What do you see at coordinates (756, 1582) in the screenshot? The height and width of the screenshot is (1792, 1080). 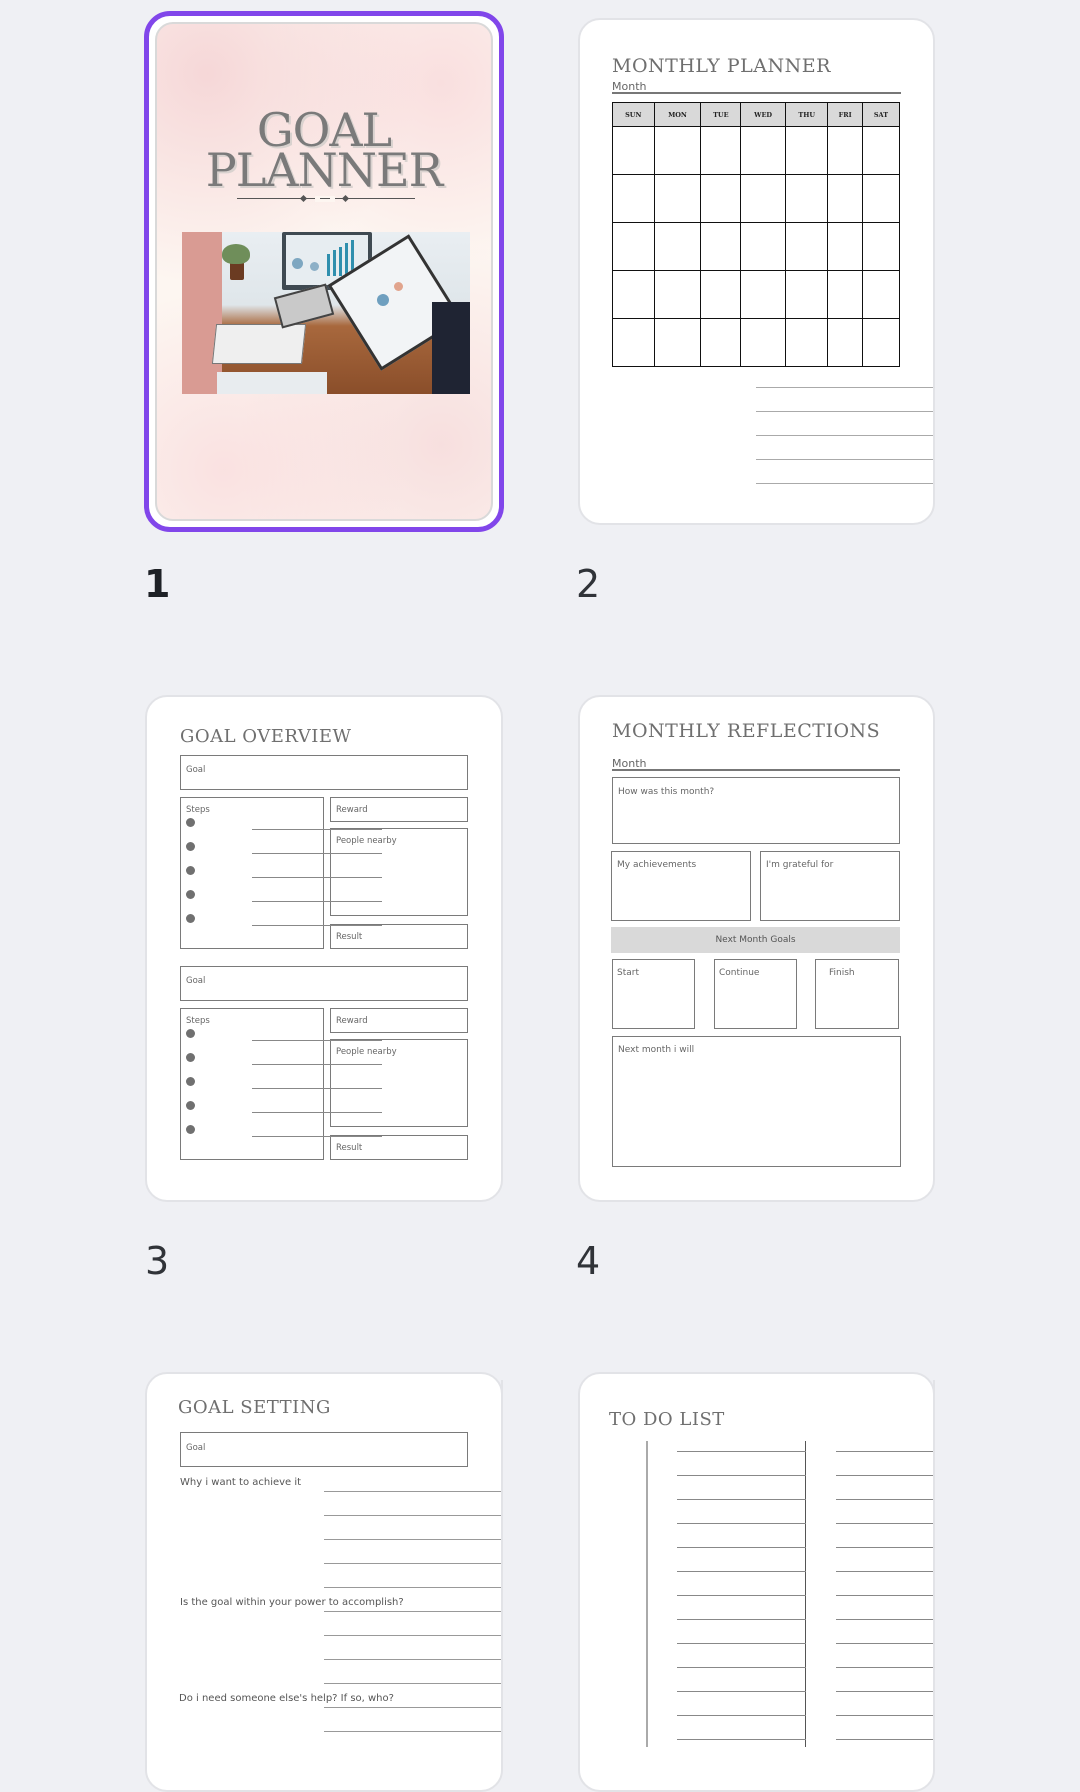 I see `page-6-thumbnail` at bounding box center [756, 1582].